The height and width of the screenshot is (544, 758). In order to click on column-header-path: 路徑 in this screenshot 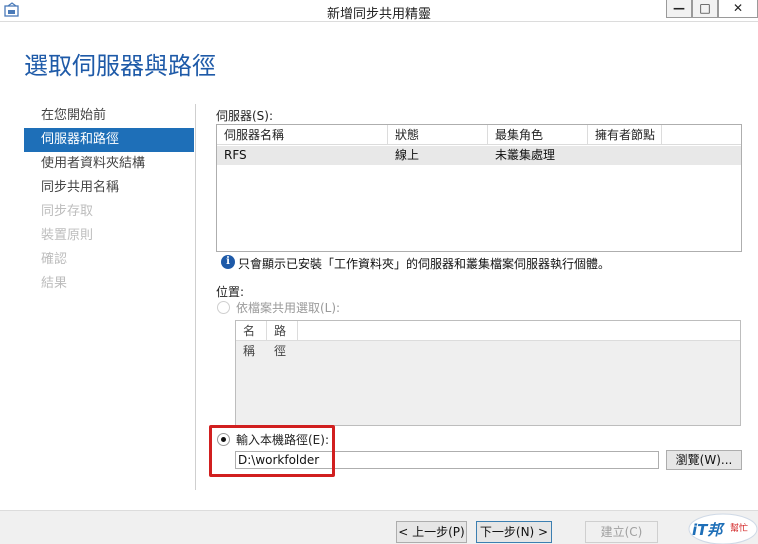, I will do `click(282, 339)`.